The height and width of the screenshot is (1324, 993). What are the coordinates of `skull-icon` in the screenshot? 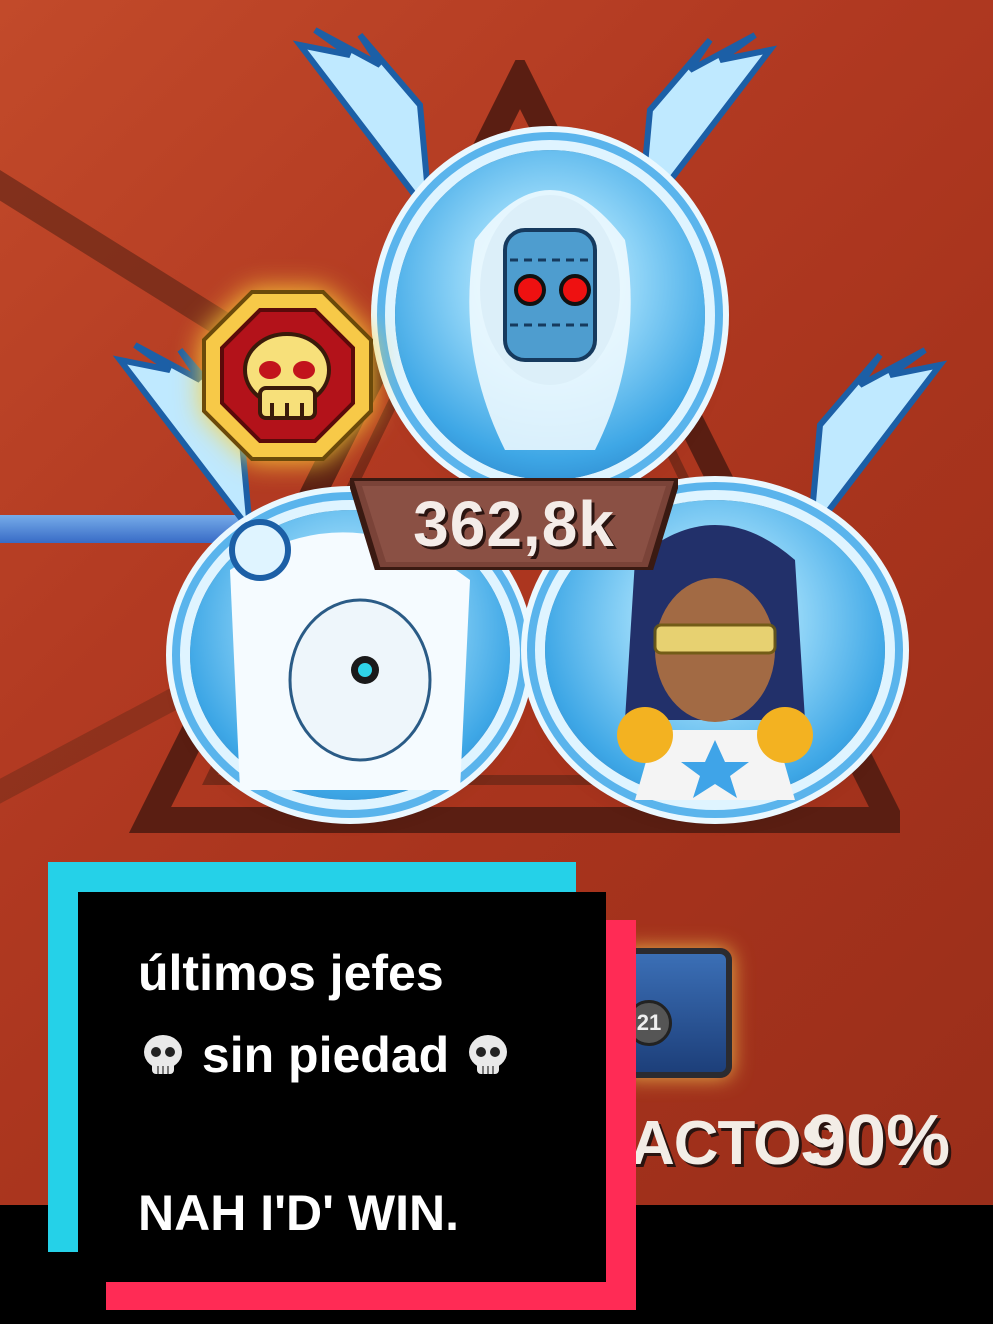 It's located at (287, 375).